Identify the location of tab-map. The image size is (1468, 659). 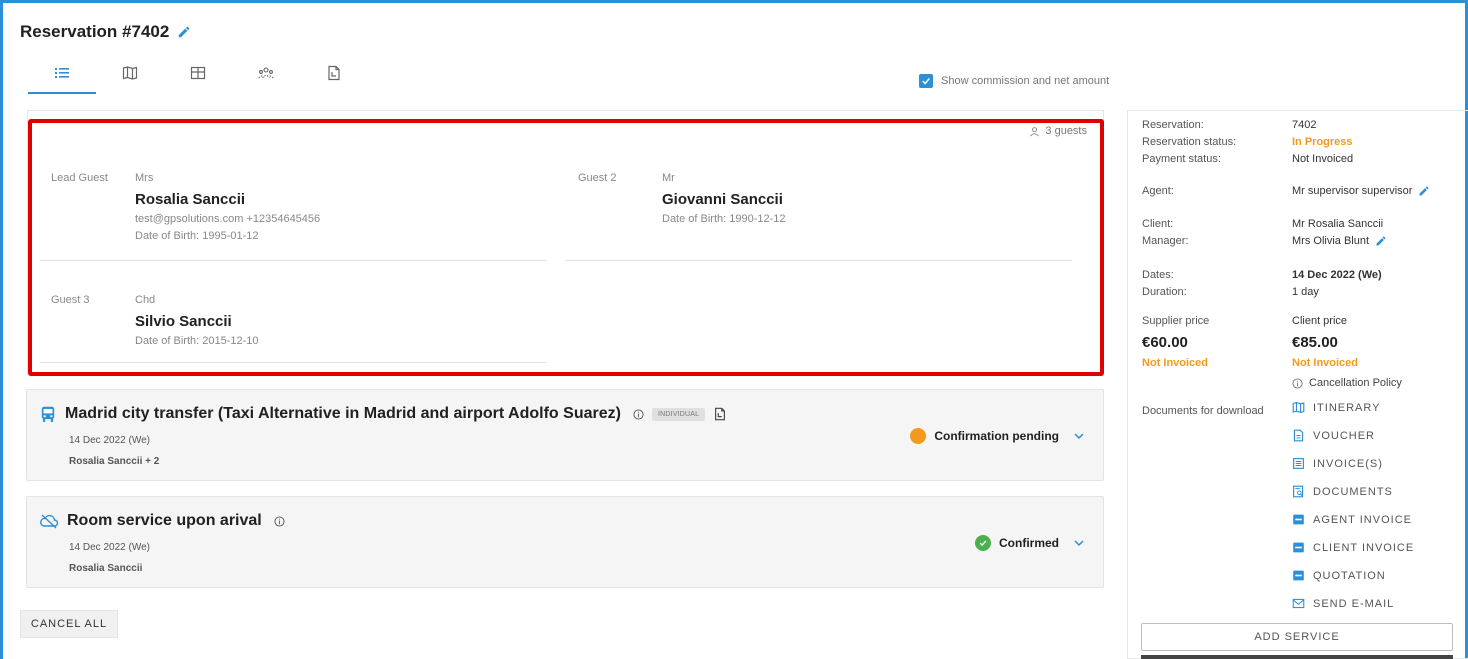
(130, 78).